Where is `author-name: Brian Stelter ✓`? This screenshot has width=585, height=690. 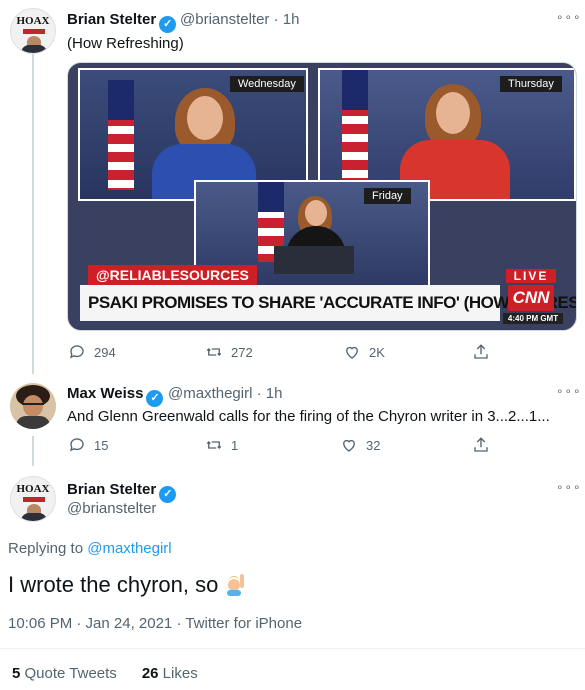
author-name: Brian Stelter ✓ is located at coordinates (122, 22).